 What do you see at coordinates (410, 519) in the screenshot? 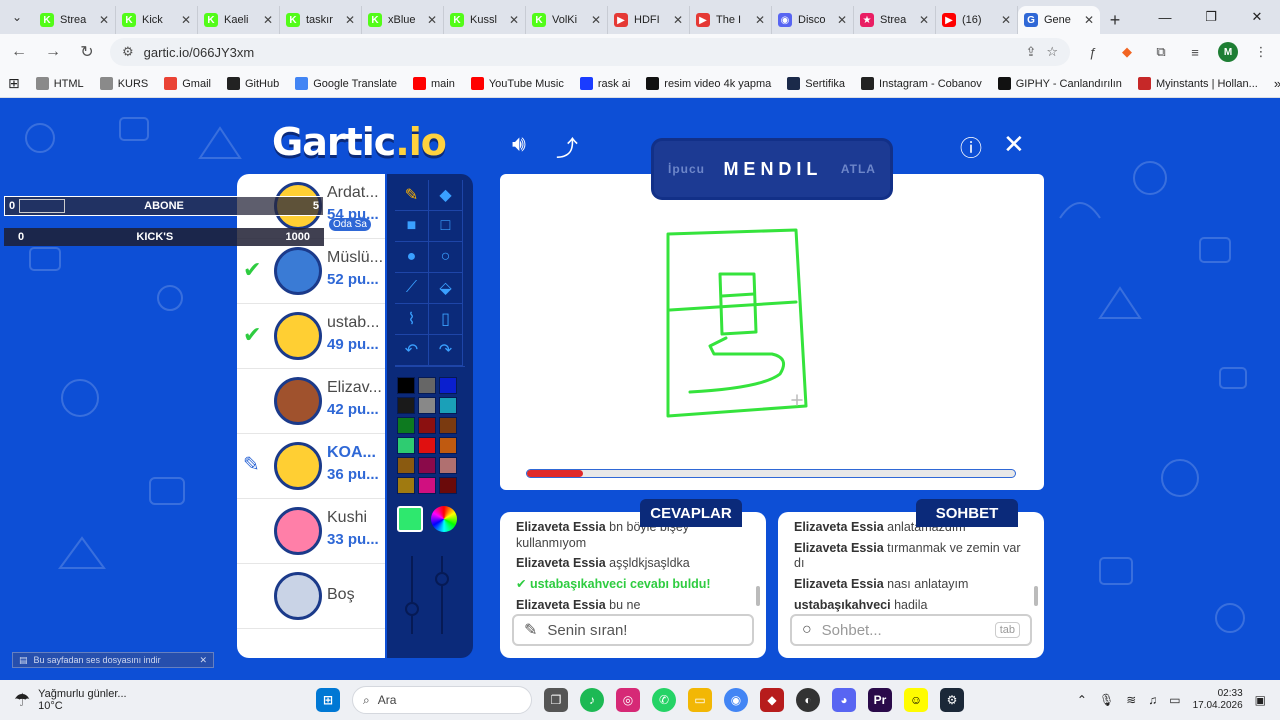
I see `current-color-swatch` at bounding box center [410, 519].